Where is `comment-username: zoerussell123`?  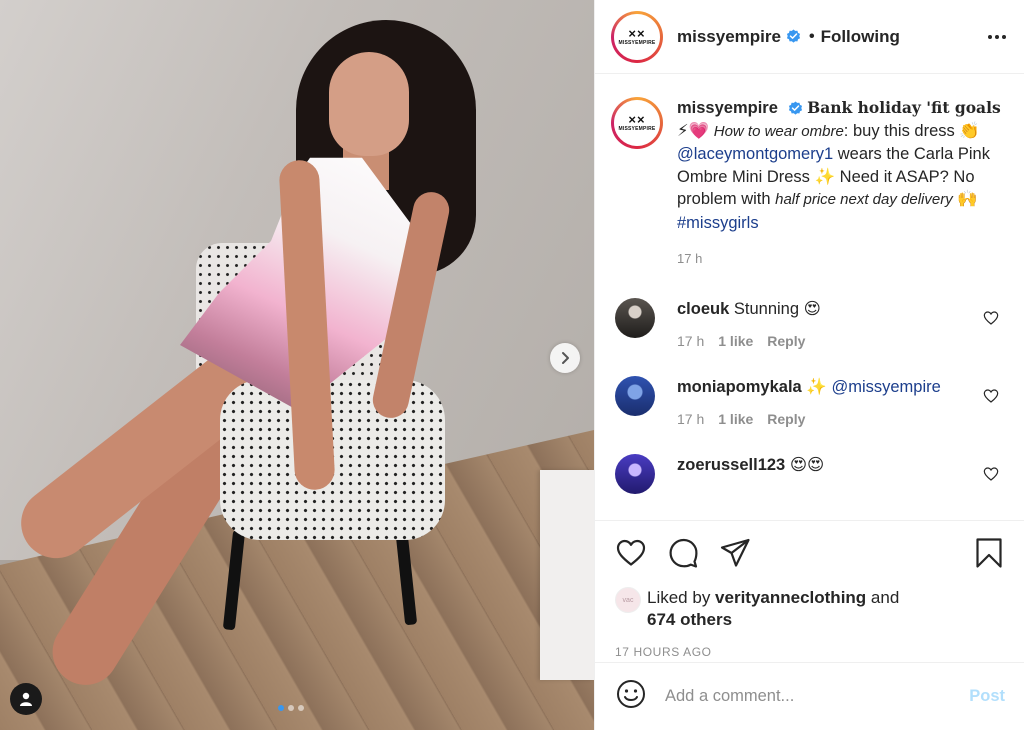
comment-username: zoerussell123 is located at coordinates (731, 465).